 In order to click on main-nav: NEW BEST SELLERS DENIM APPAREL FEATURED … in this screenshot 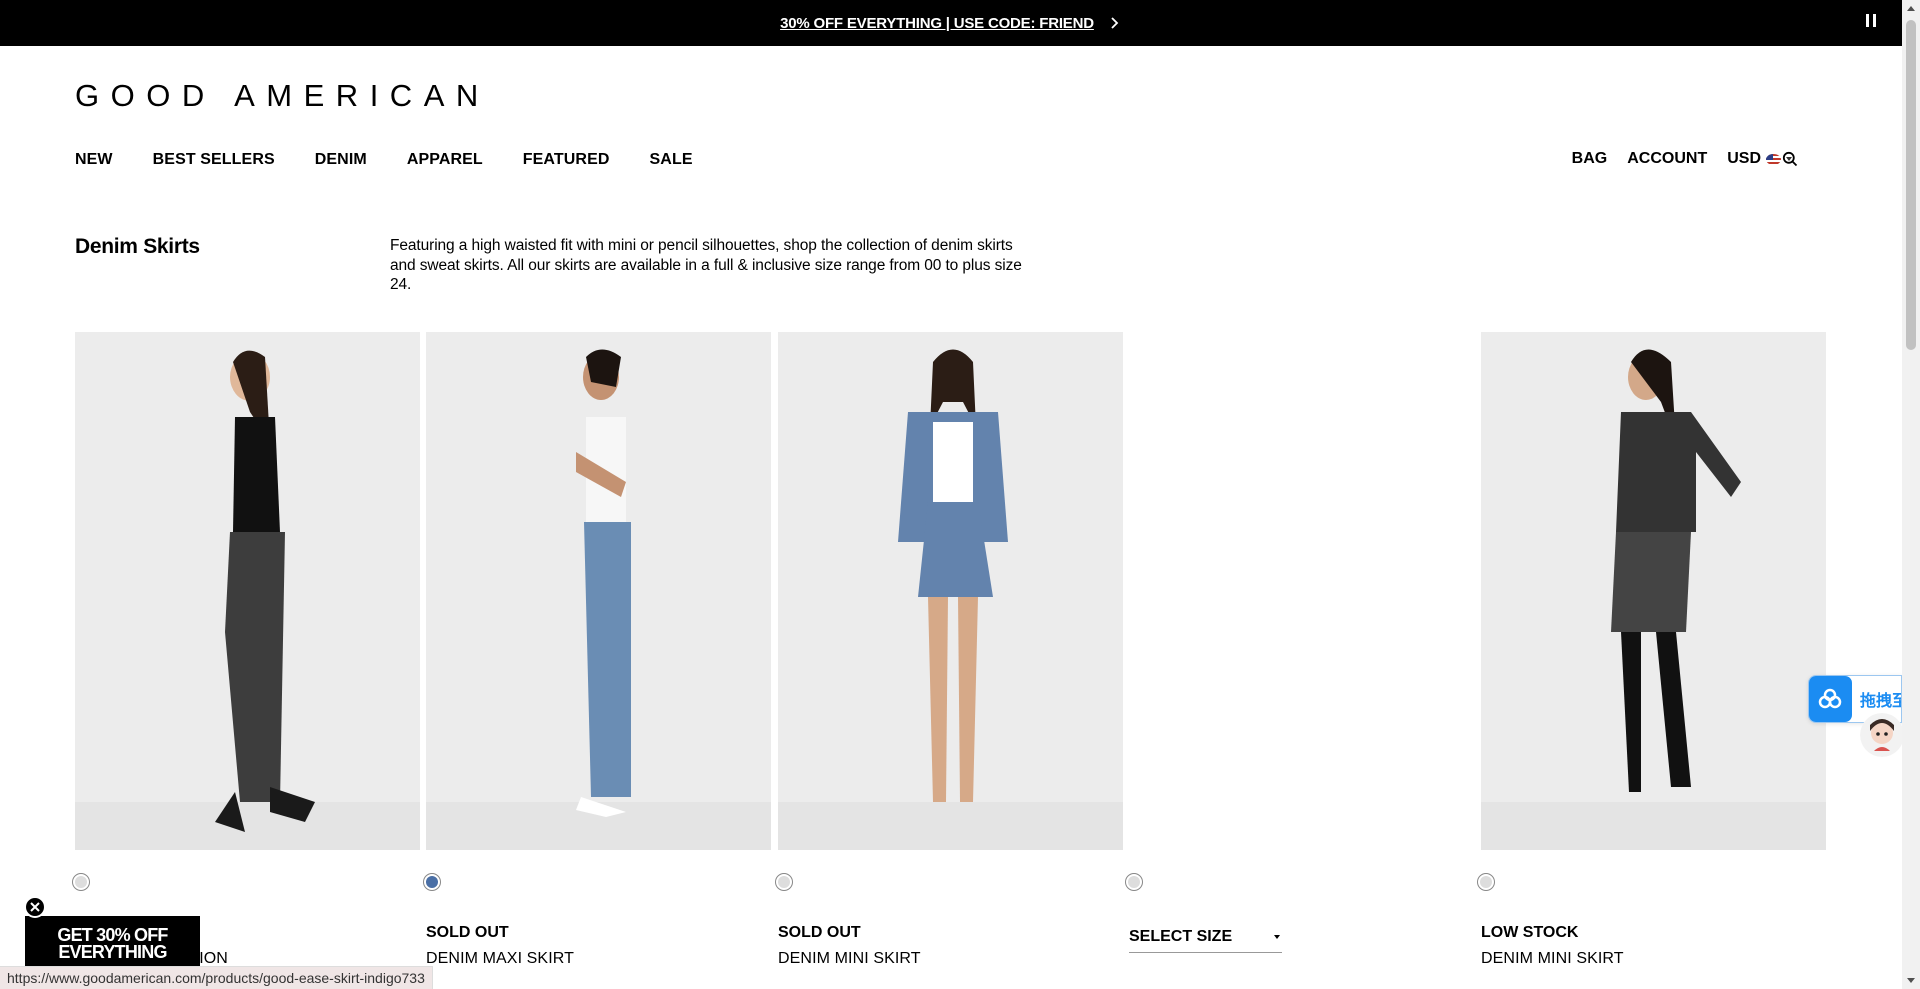, I will do `click(404, 160)`.